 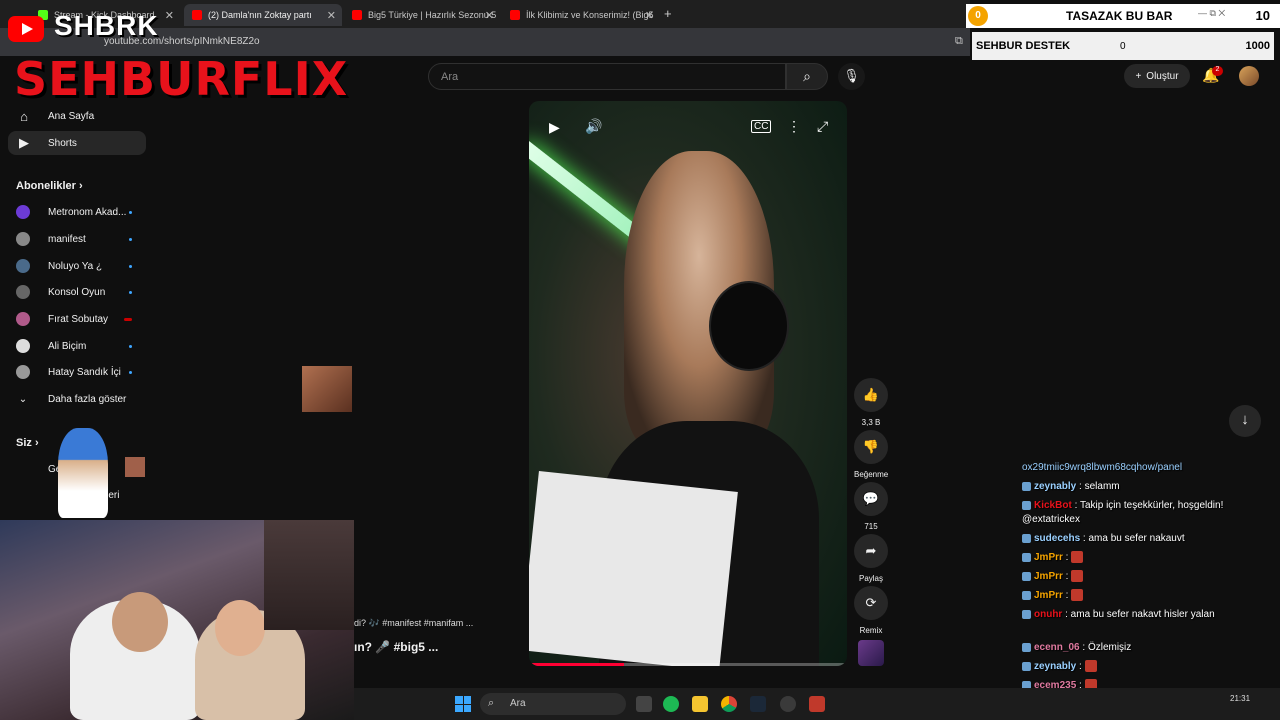 I want to click on cast-icon: ⧉, so click(x=959, y=41).